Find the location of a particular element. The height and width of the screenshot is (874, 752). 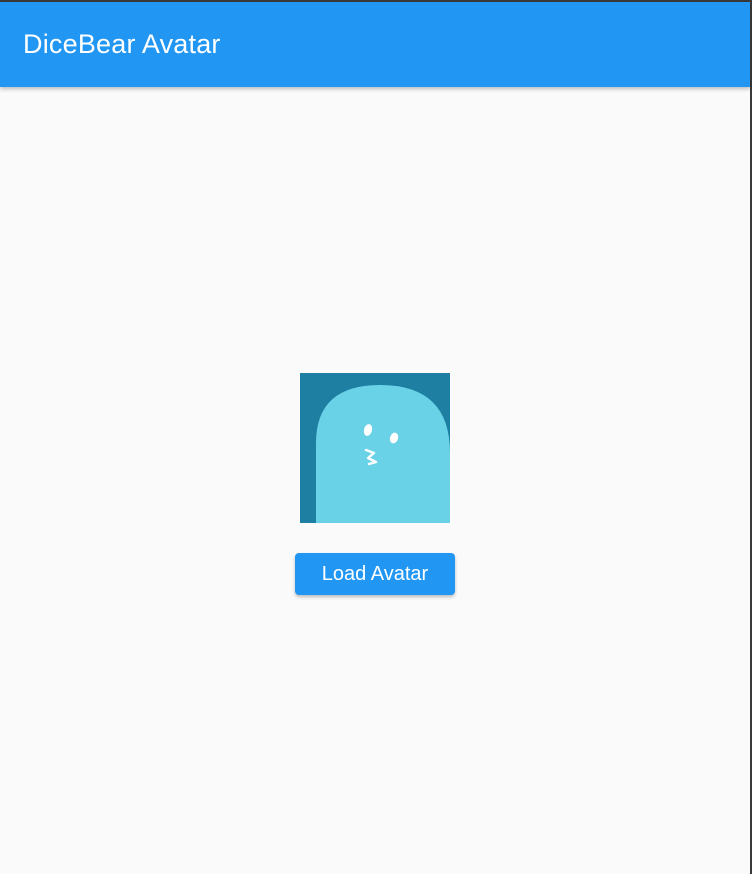

ghost-avatar-icon is located at coordinates (375, 448).